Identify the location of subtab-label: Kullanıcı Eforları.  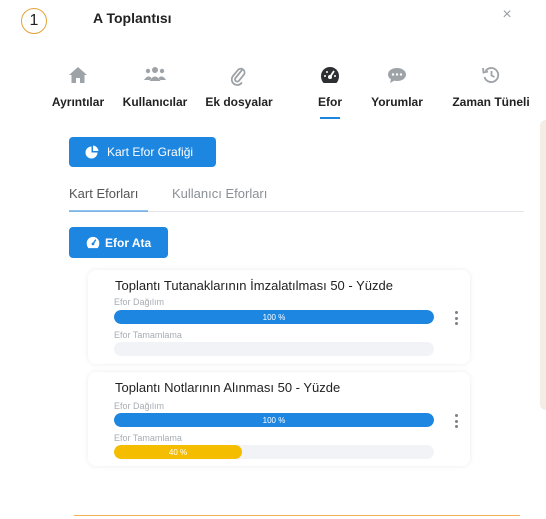
(220, 193).